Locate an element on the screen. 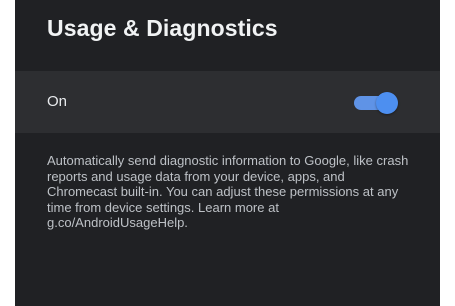 The image size is (455, 306). usage-diagnostics-switch is located at coordinates (376, 103).